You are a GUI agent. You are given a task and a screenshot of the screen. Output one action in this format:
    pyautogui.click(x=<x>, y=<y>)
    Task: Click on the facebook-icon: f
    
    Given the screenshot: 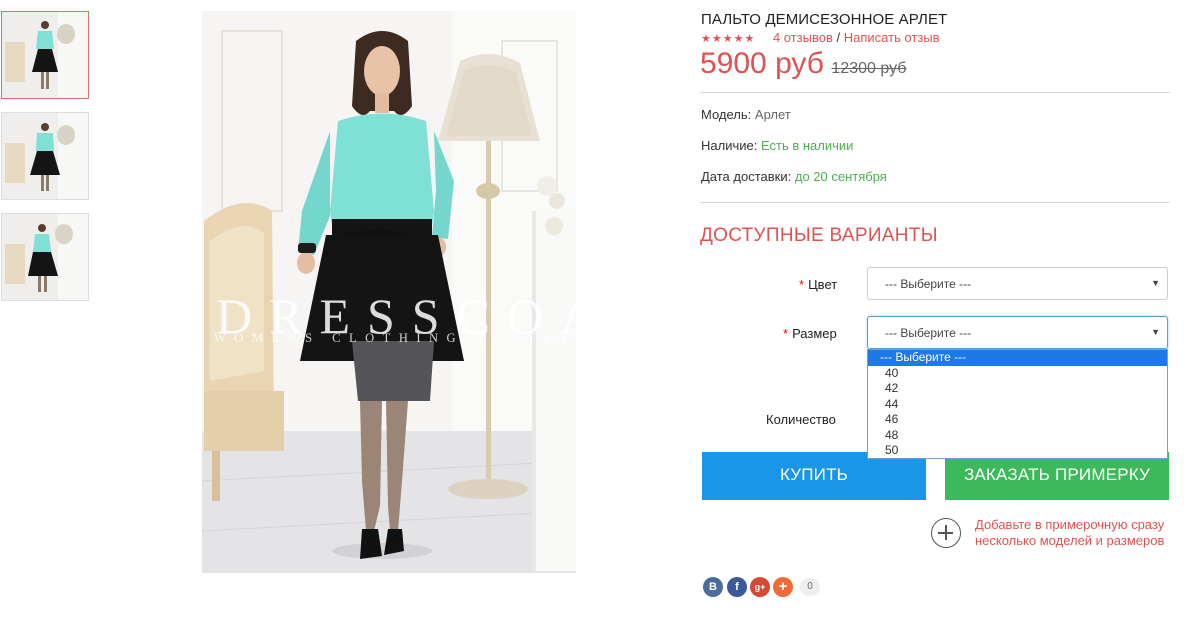 What is the action you would take?
    pyautogui.click(x=737, y=587)
    